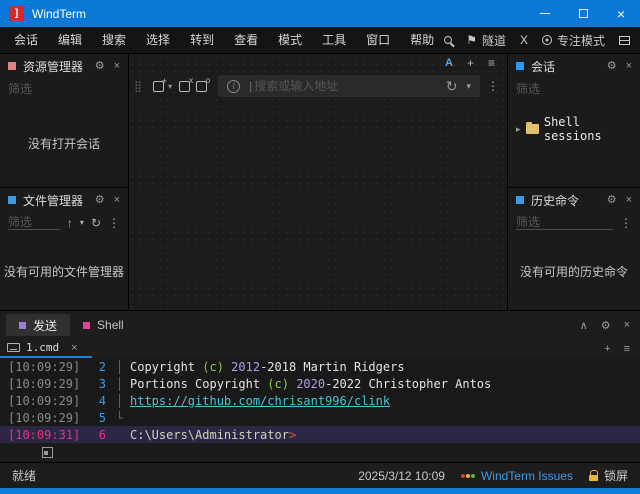 The image size is (640, 494). I want to click on address-dropdown-icon: ▾, so click(468, 86).